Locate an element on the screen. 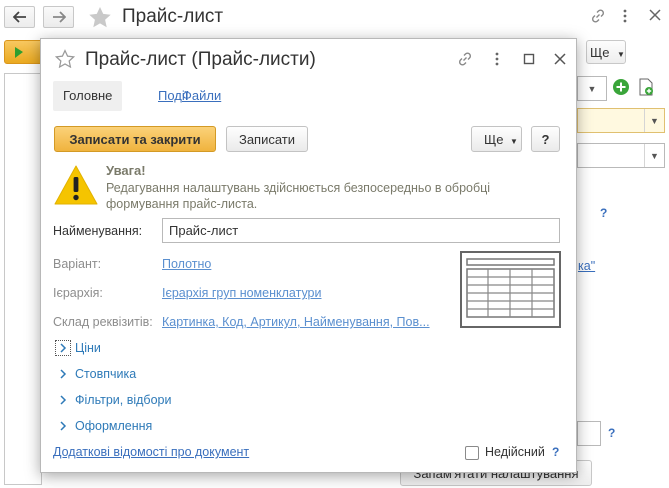  favorite-star-icon is located at coordinates (100, 17).